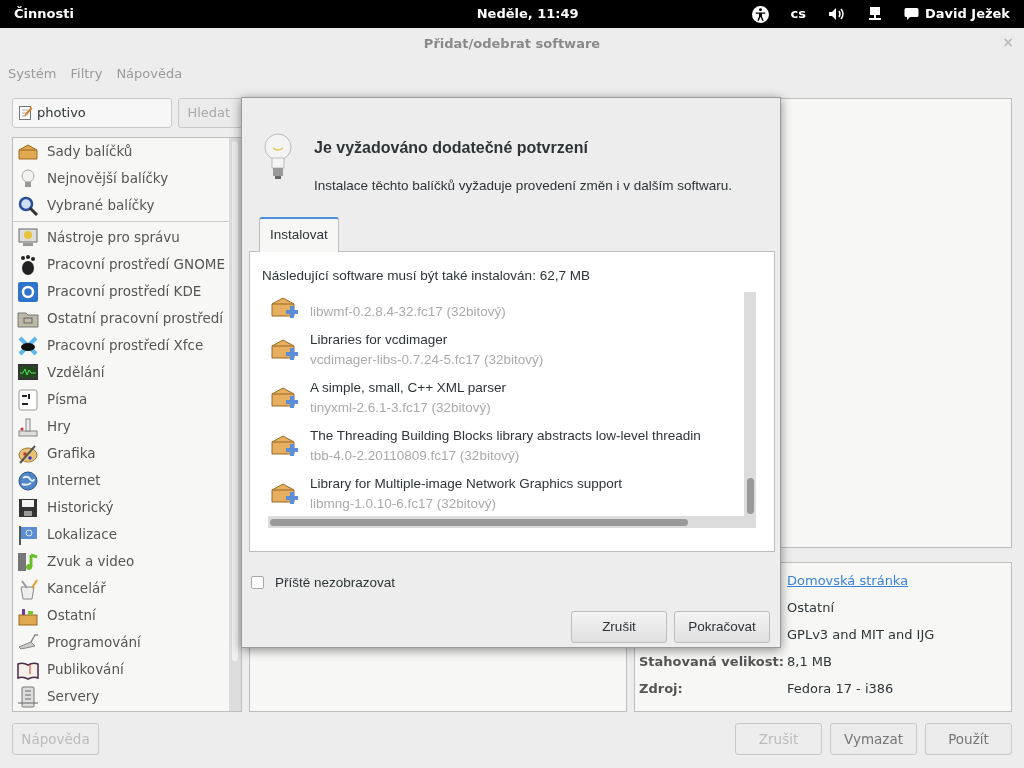  Describe the element at coordinates (54, 615) in the screenshot. I see `category-item: Ostatní` at that location.